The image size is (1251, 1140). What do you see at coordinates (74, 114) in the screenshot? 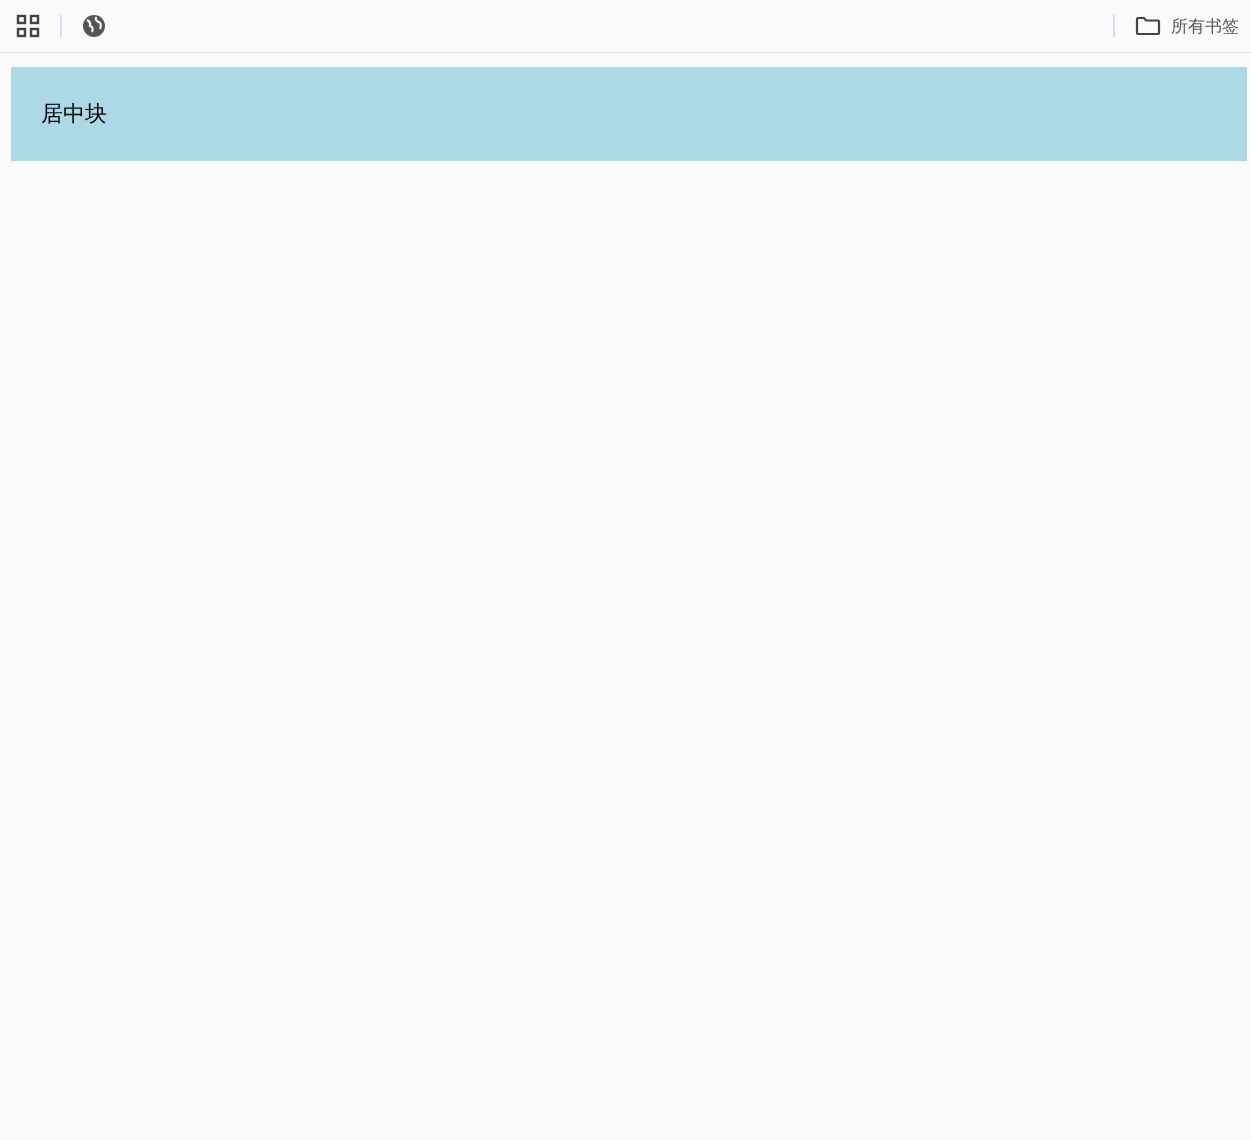
I see `block-label: 居中块` at bounding box center [74, 114].